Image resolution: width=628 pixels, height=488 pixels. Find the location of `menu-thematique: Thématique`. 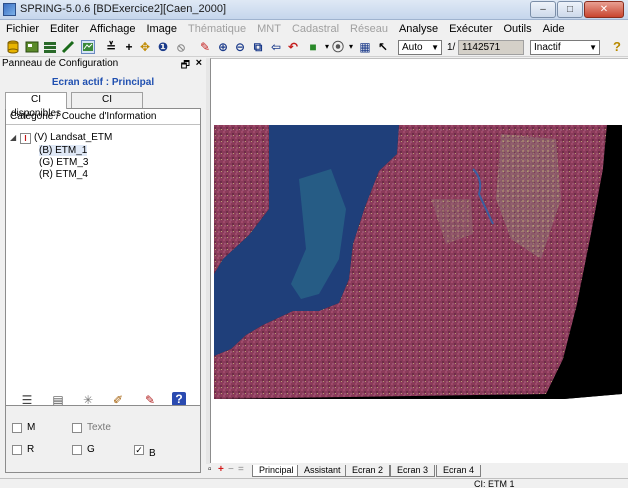

menu-thematique: Thématique is located at coordinates (217, 29).